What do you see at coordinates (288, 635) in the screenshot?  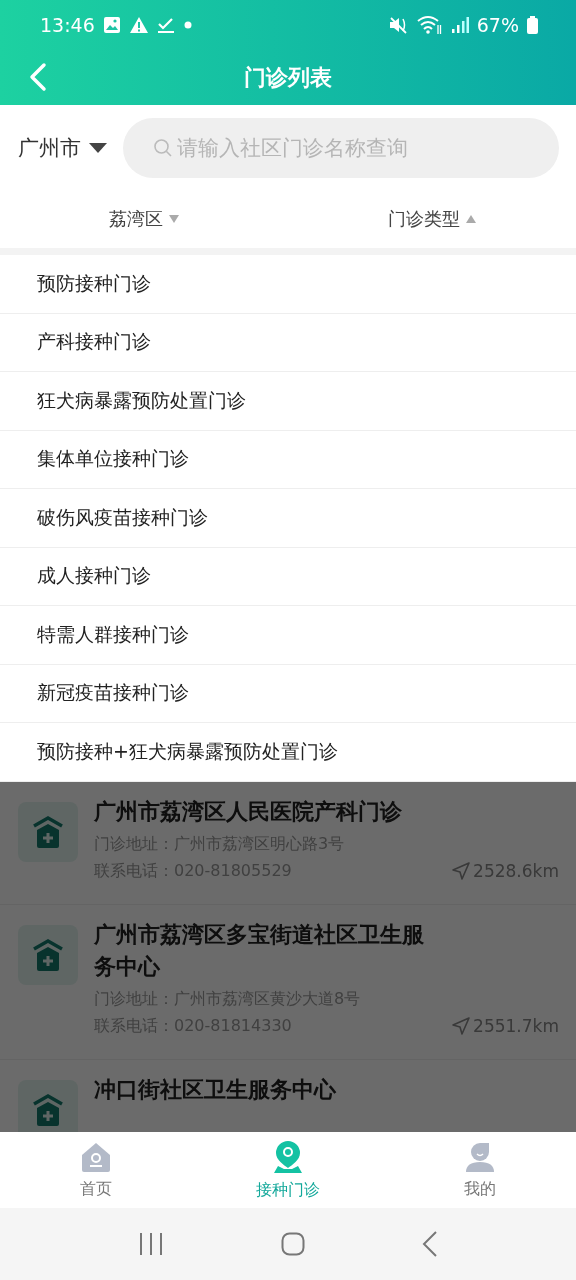 I see `menu-item: 特需人群接种门诊` at bounding box center [288, 635].